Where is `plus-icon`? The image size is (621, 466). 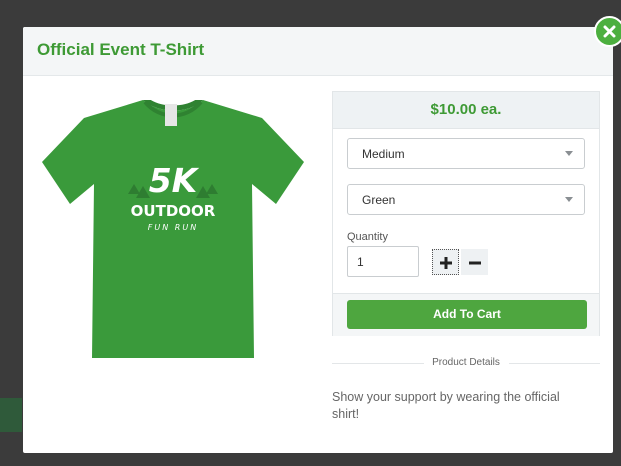 plus-icon is located at coordinates (446, 263).